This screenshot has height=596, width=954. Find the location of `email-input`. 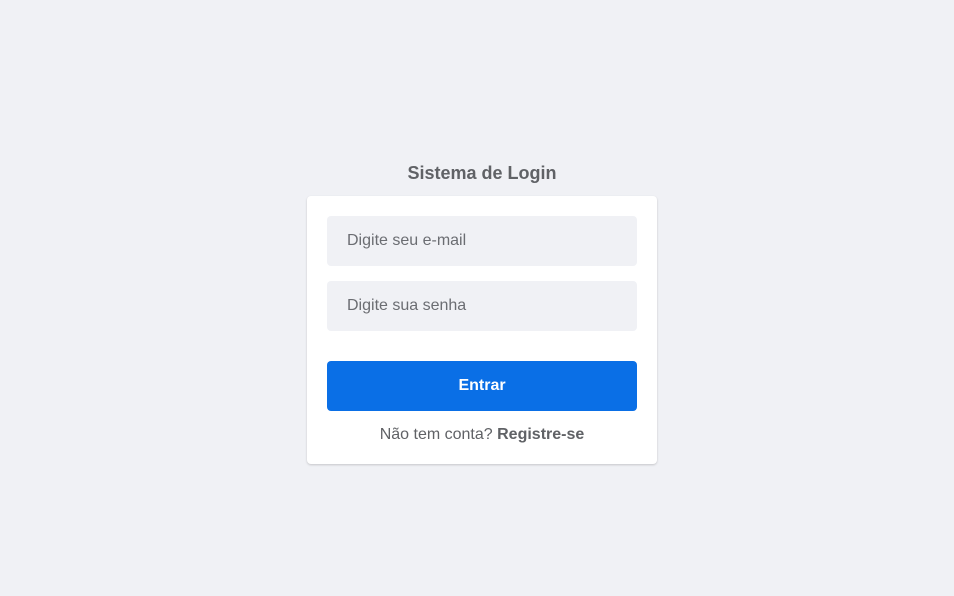

email-input is located at coordinates (482, 241).